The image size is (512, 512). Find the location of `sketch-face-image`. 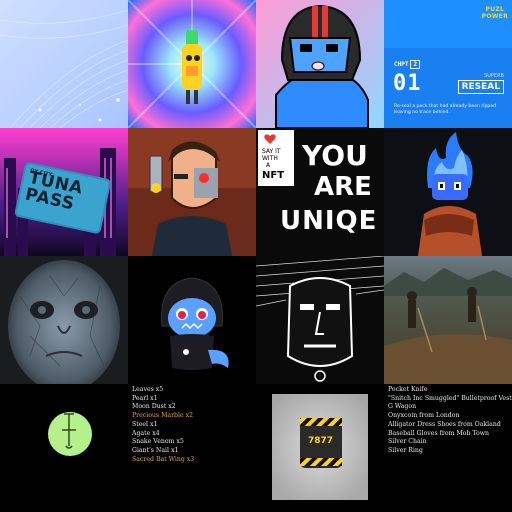

sketch-face-image is located at coordinates (320, 320).